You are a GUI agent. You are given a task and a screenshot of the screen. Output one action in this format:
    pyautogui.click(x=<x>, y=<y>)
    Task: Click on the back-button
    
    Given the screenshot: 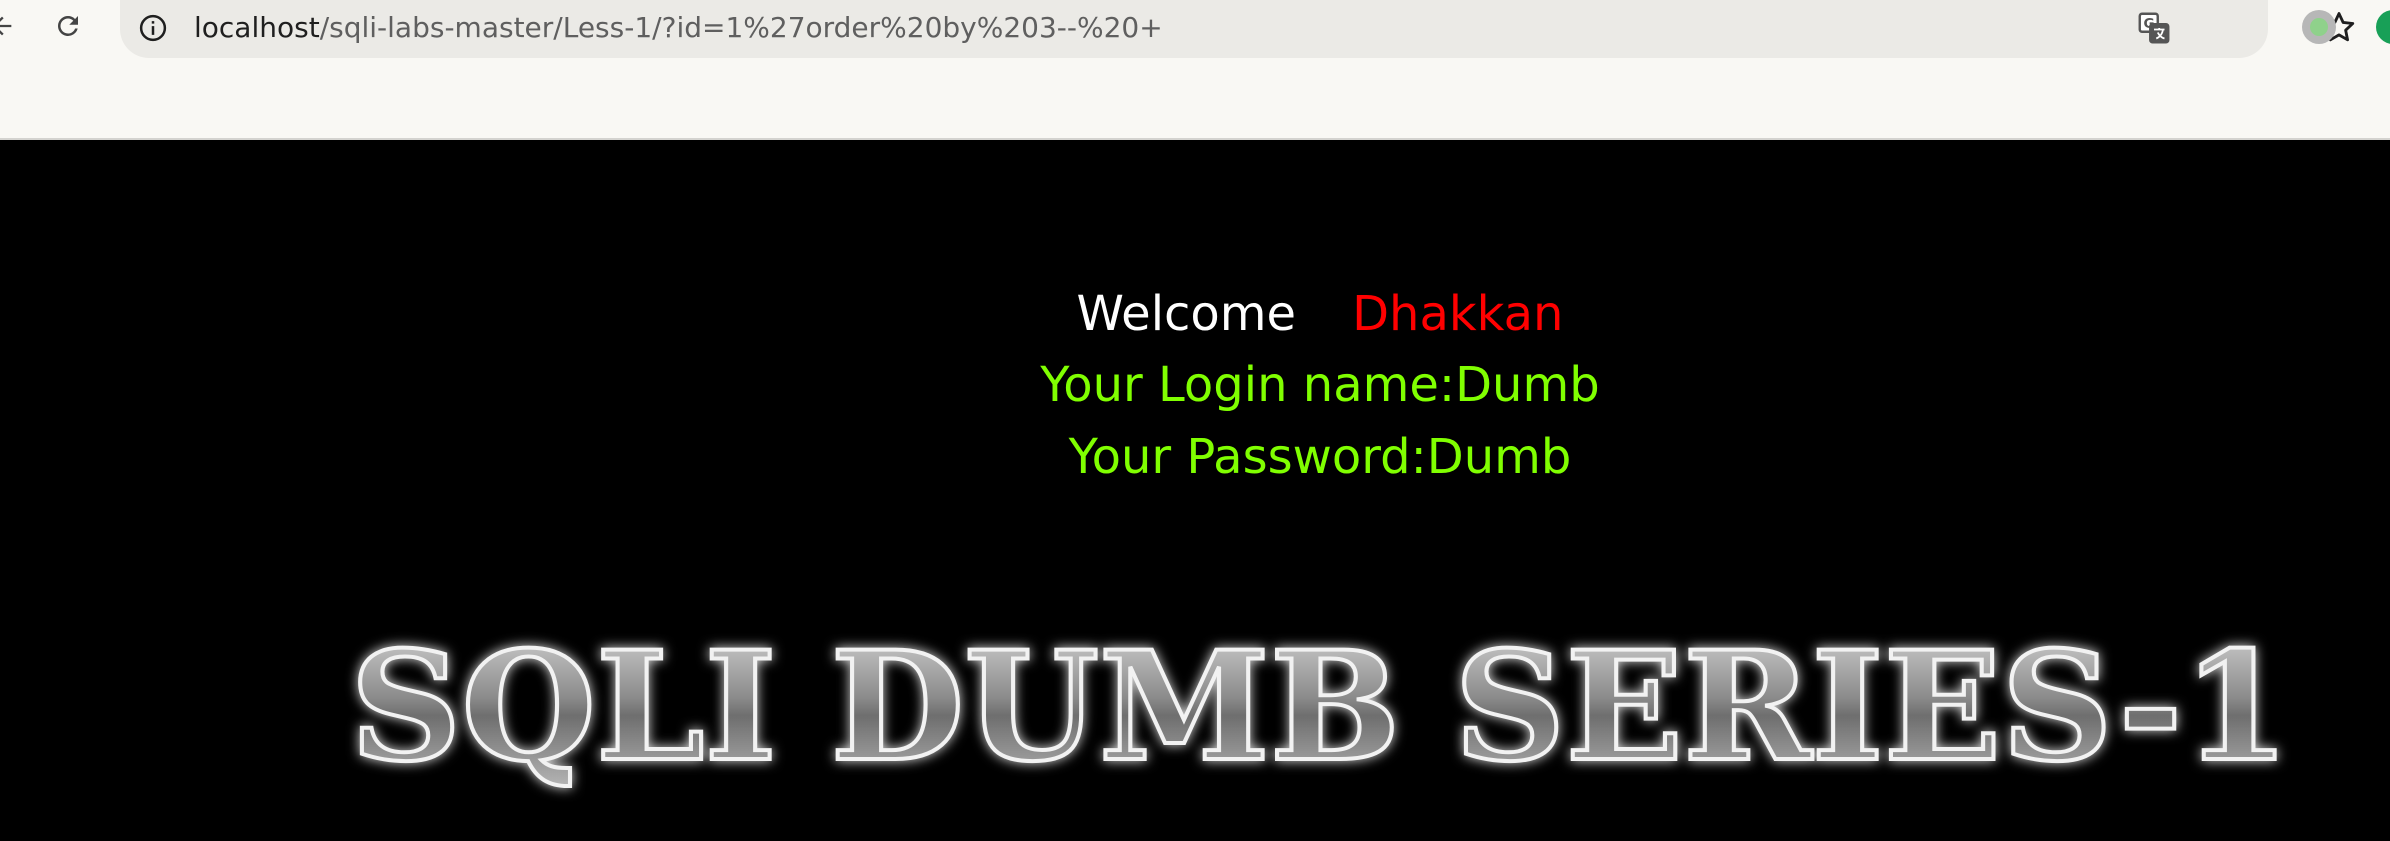 What is the action you would take?
    pyautogui.click(x=11, y=26)
    